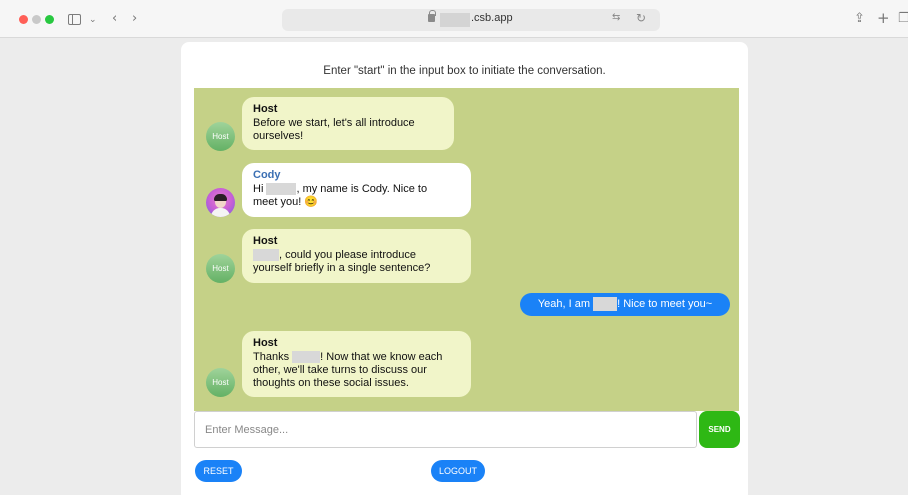  I want to click on message-input, so click(445, 429).